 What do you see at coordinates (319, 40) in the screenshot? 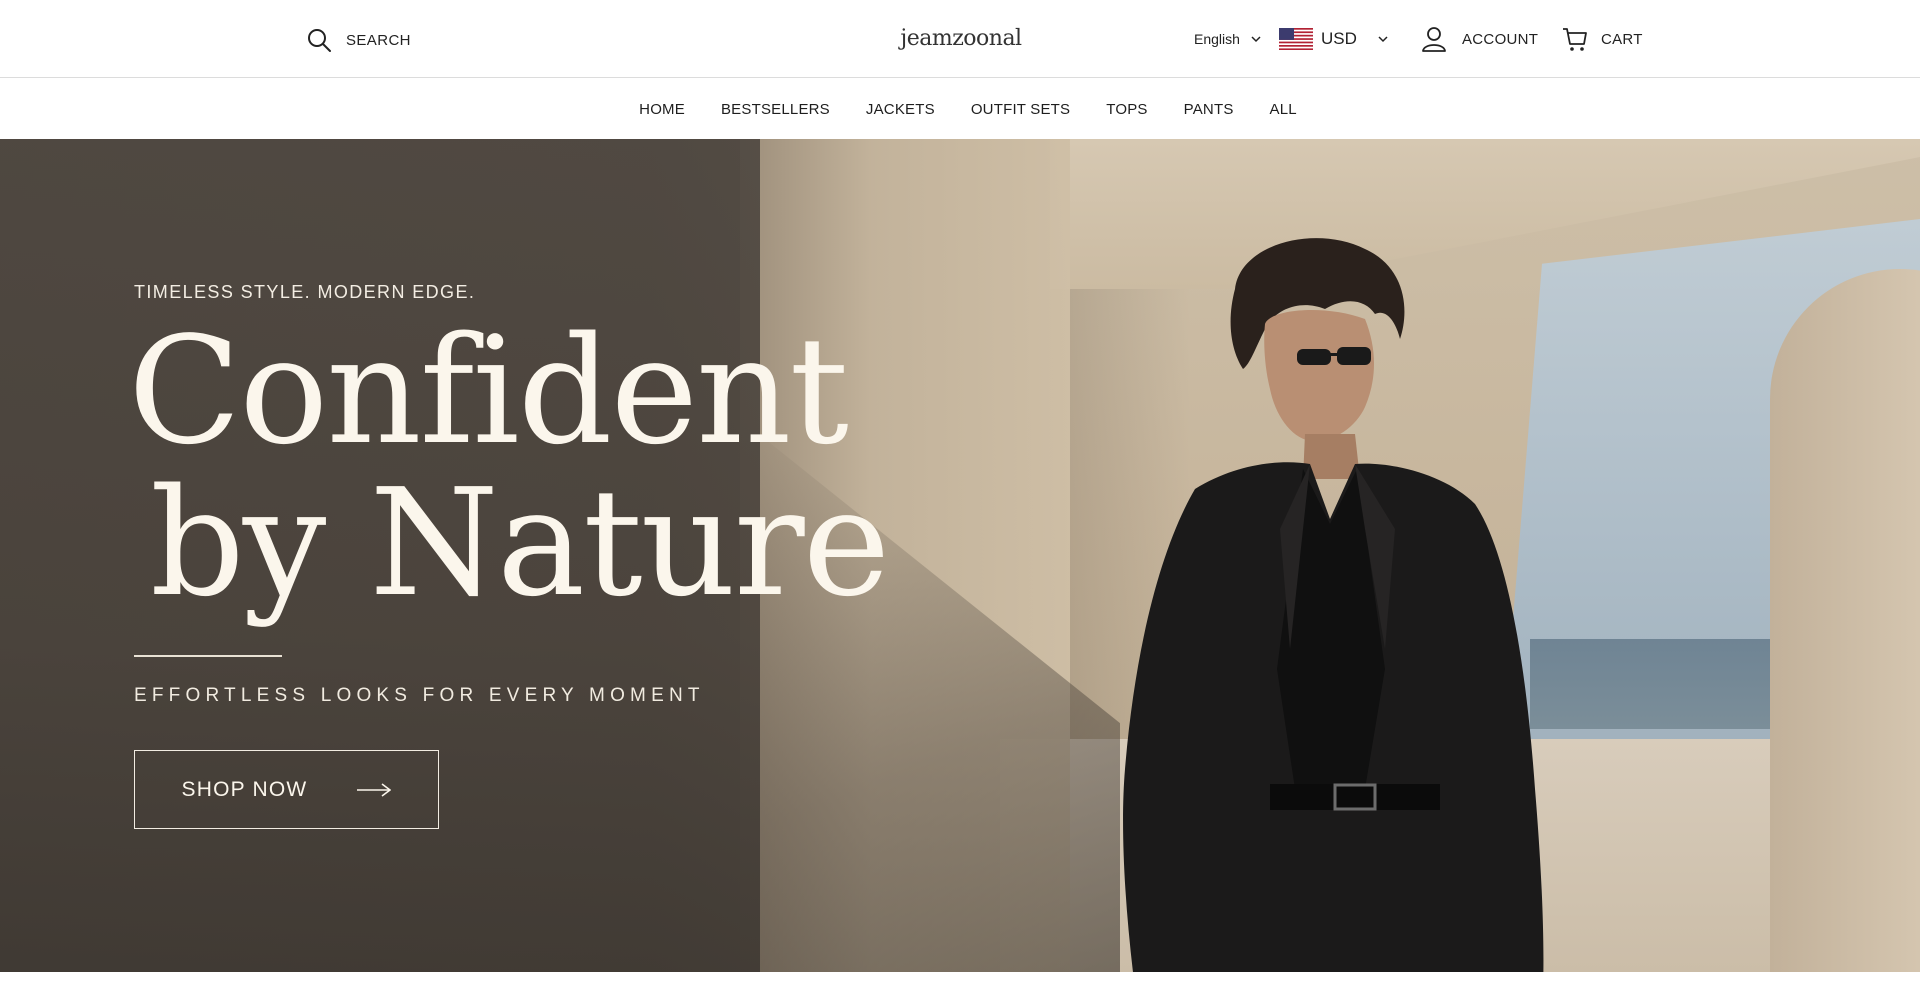
I see `search-icon` at bounding box center [319, 40].